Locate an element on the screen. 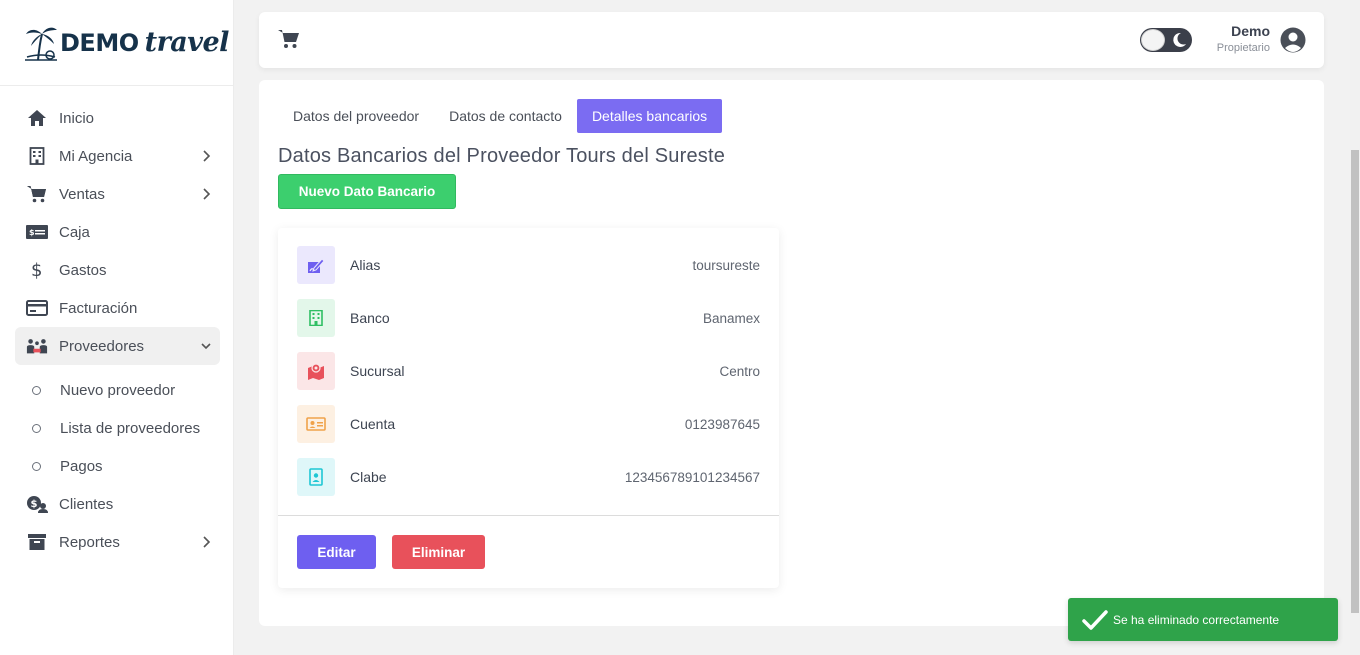 The height and width of the screenshot is (655, 1360). moon-icon is located at coordinates (1179, 39).